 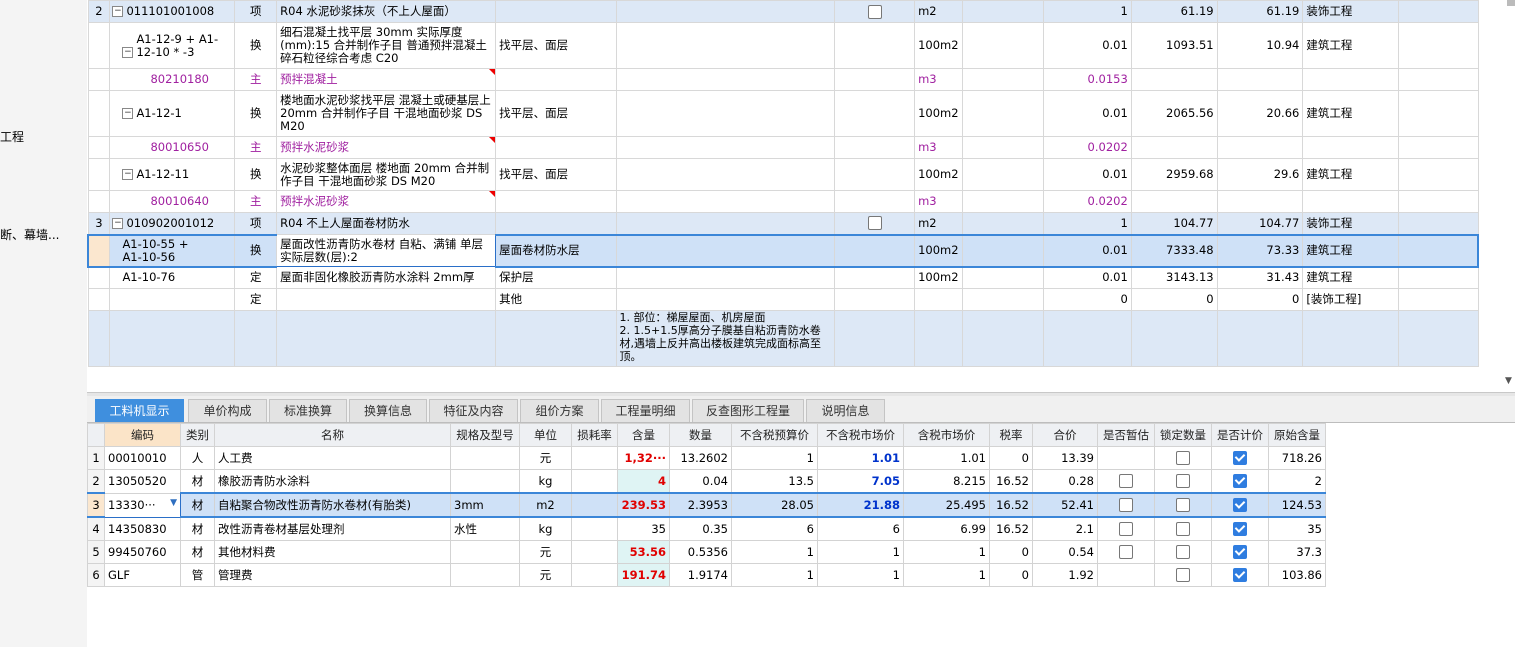 I want to click on material-row: 80010650 主预拌水泥砂浆 m3 0.0202, so click(x=783, y=147).